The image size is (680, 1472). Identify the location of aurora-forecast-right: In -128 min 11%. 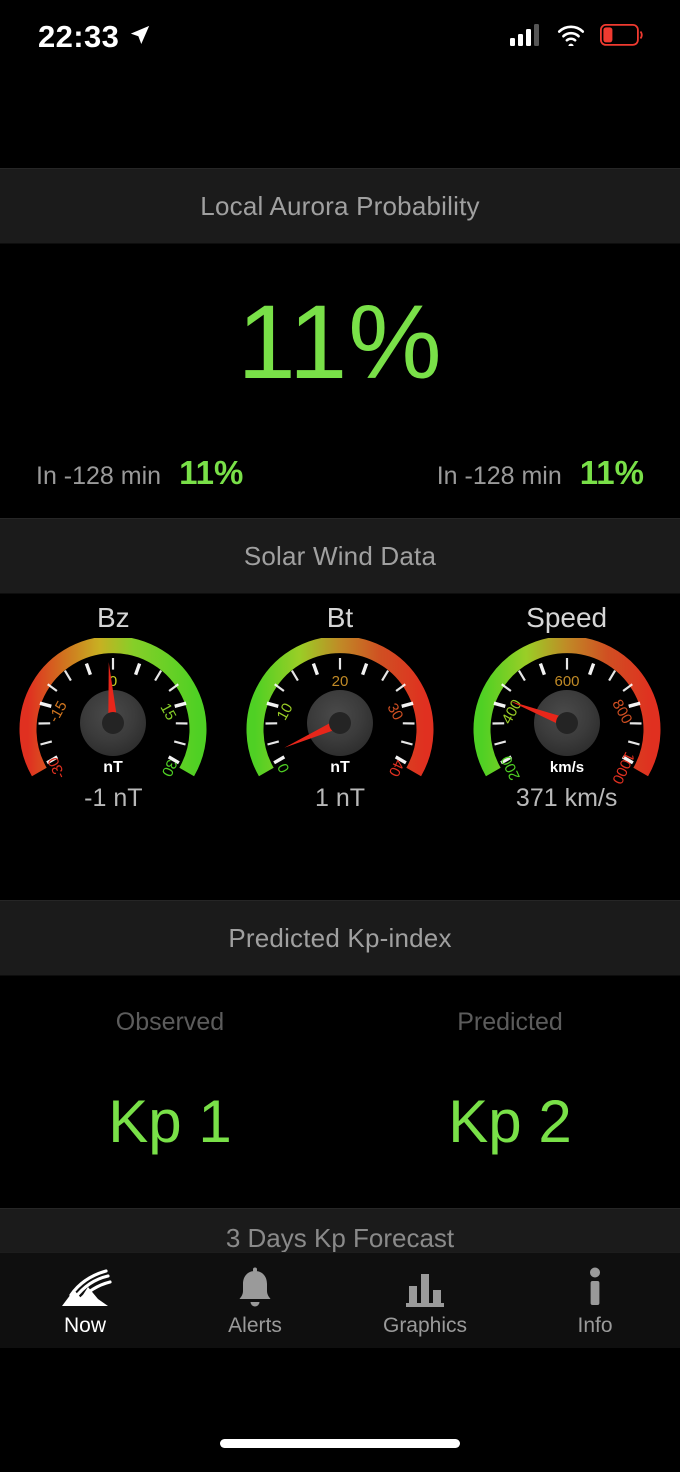
(540, 473).